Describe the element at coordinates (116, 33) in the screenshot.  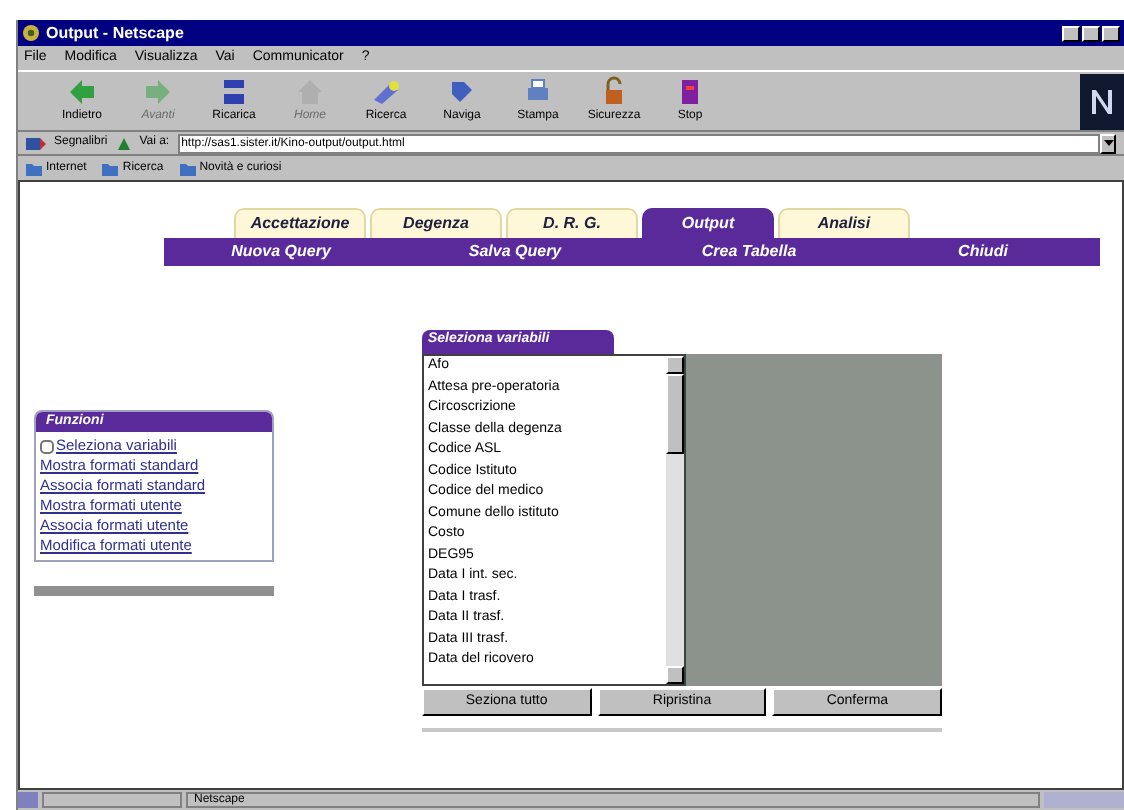
I see `window-title: Output - Netscape` at that location.